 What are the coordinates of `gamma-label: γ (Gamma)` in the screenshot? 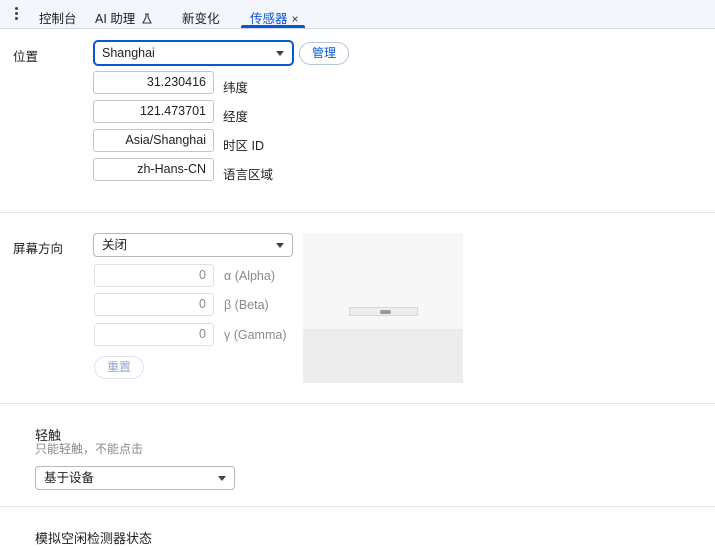 It's located at (255, 335).